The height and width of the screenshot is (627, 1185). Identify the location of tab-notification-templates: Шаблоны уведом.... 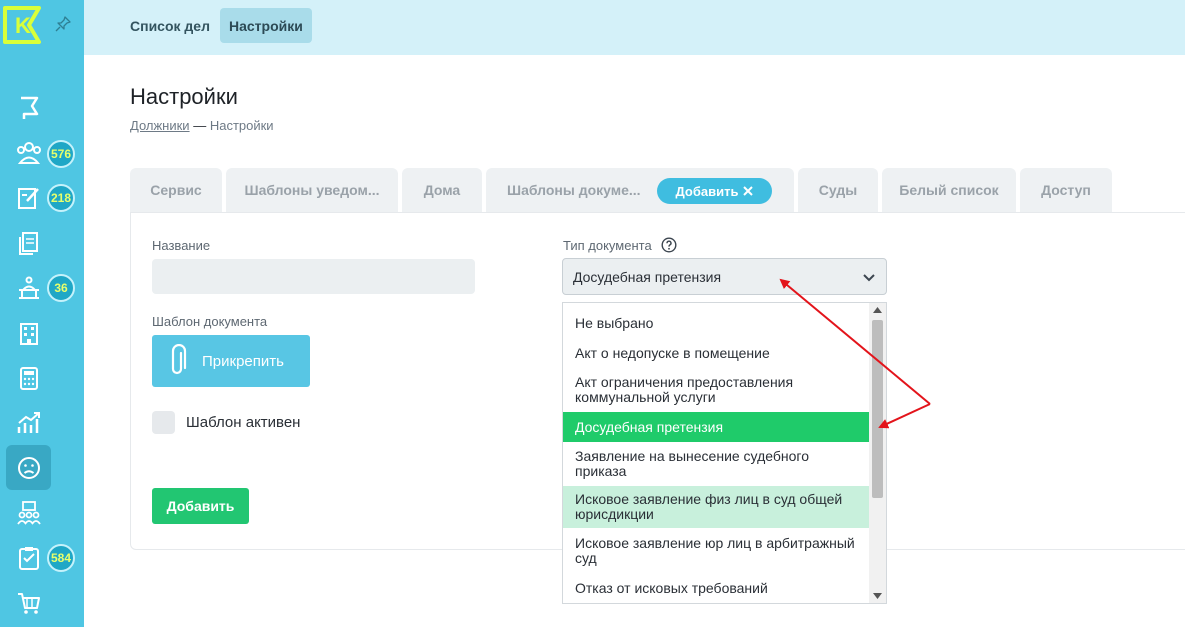
(312, 190).